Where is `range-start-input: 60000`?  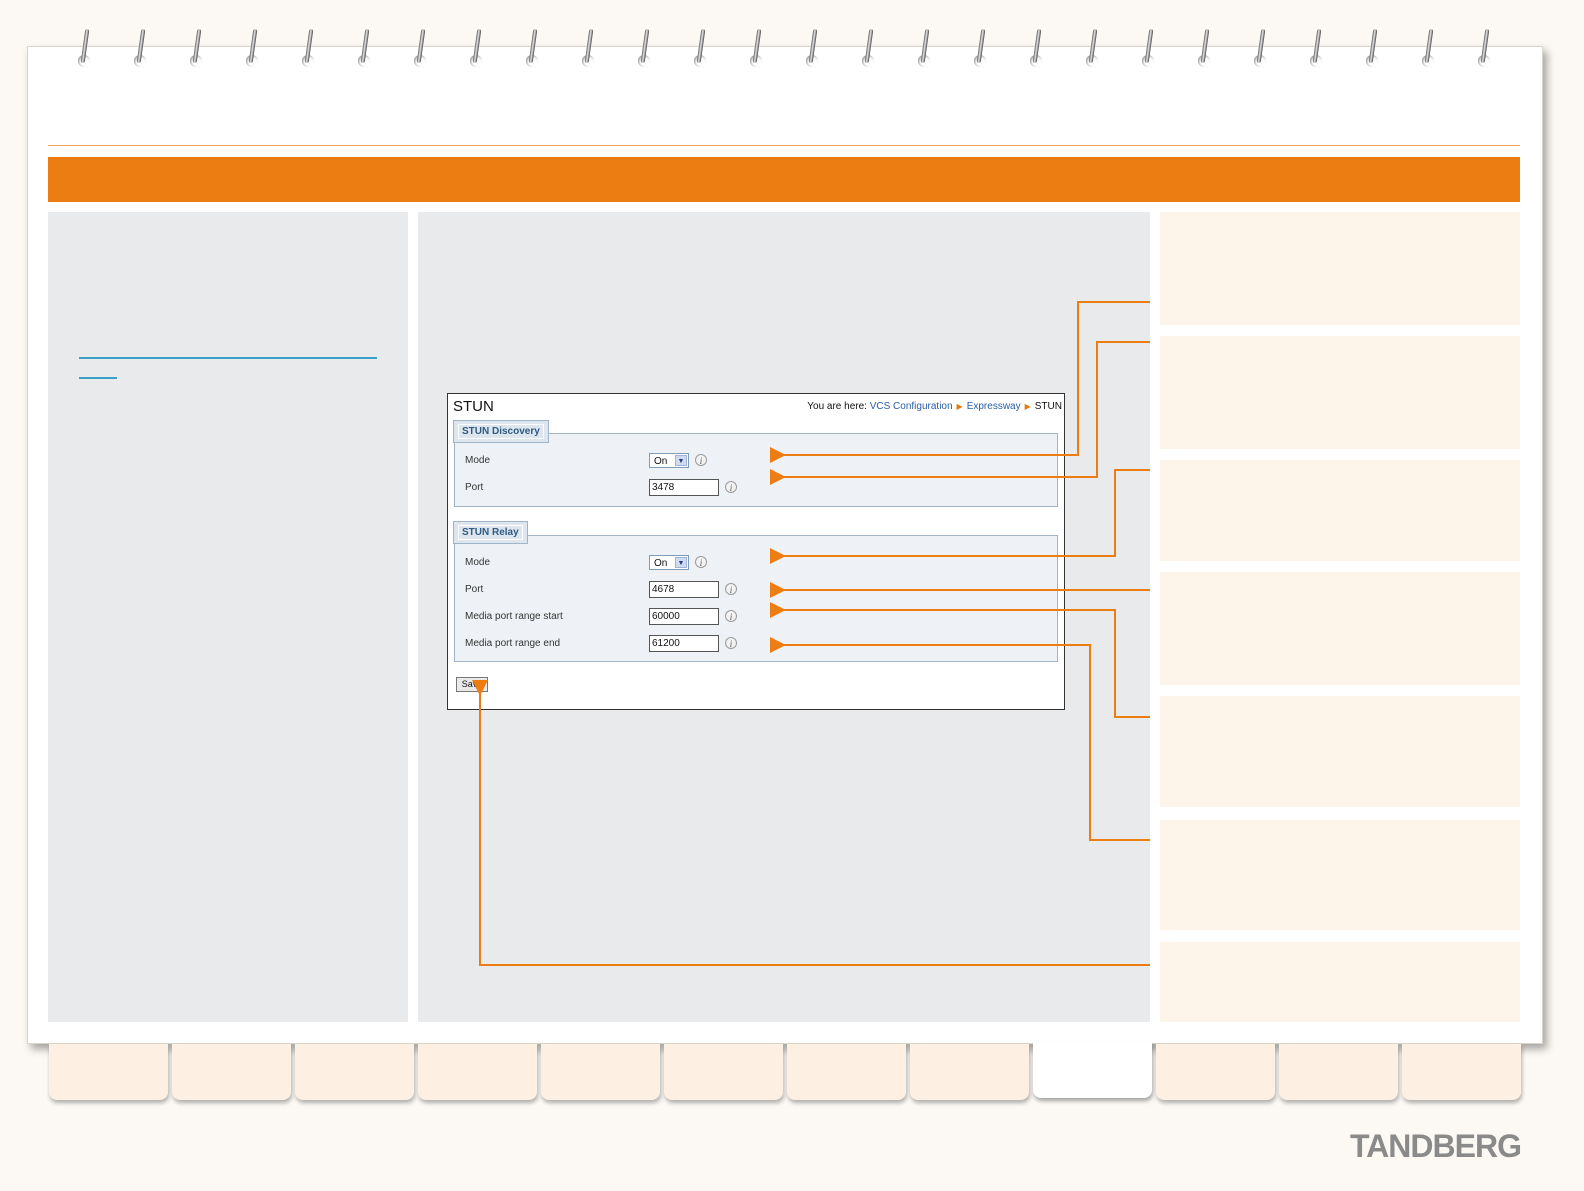
range-start-input: 60000 is located at coordinates (684, 616).